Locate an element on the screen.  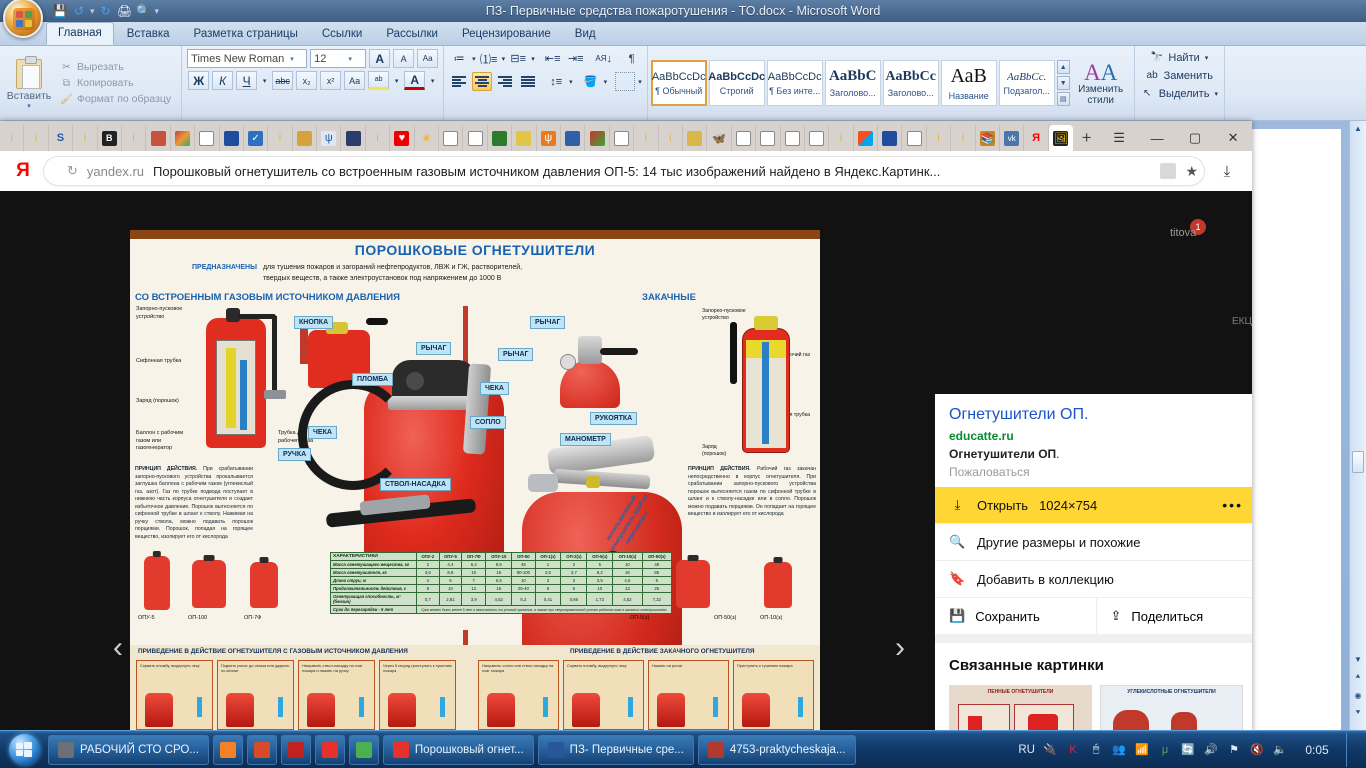
font-size-combo: 12 ▾ is located at coordinates (338, 58).